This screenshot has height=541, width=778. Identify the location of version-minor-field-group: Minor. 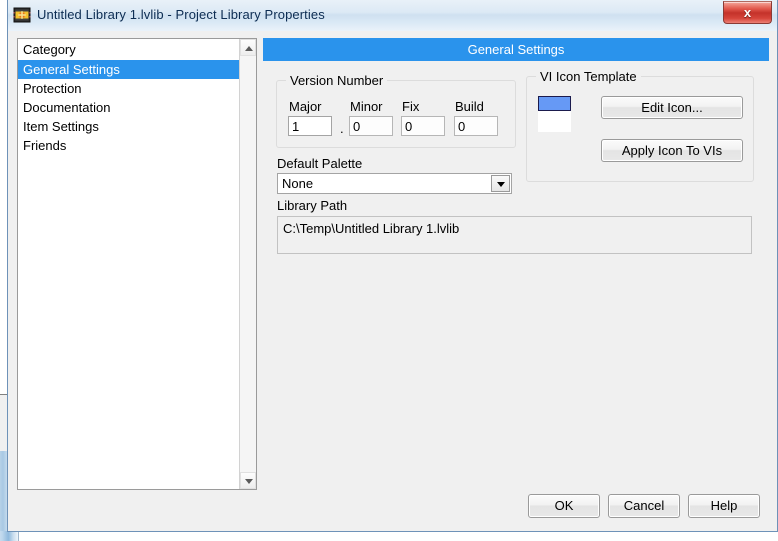
(371, 117).